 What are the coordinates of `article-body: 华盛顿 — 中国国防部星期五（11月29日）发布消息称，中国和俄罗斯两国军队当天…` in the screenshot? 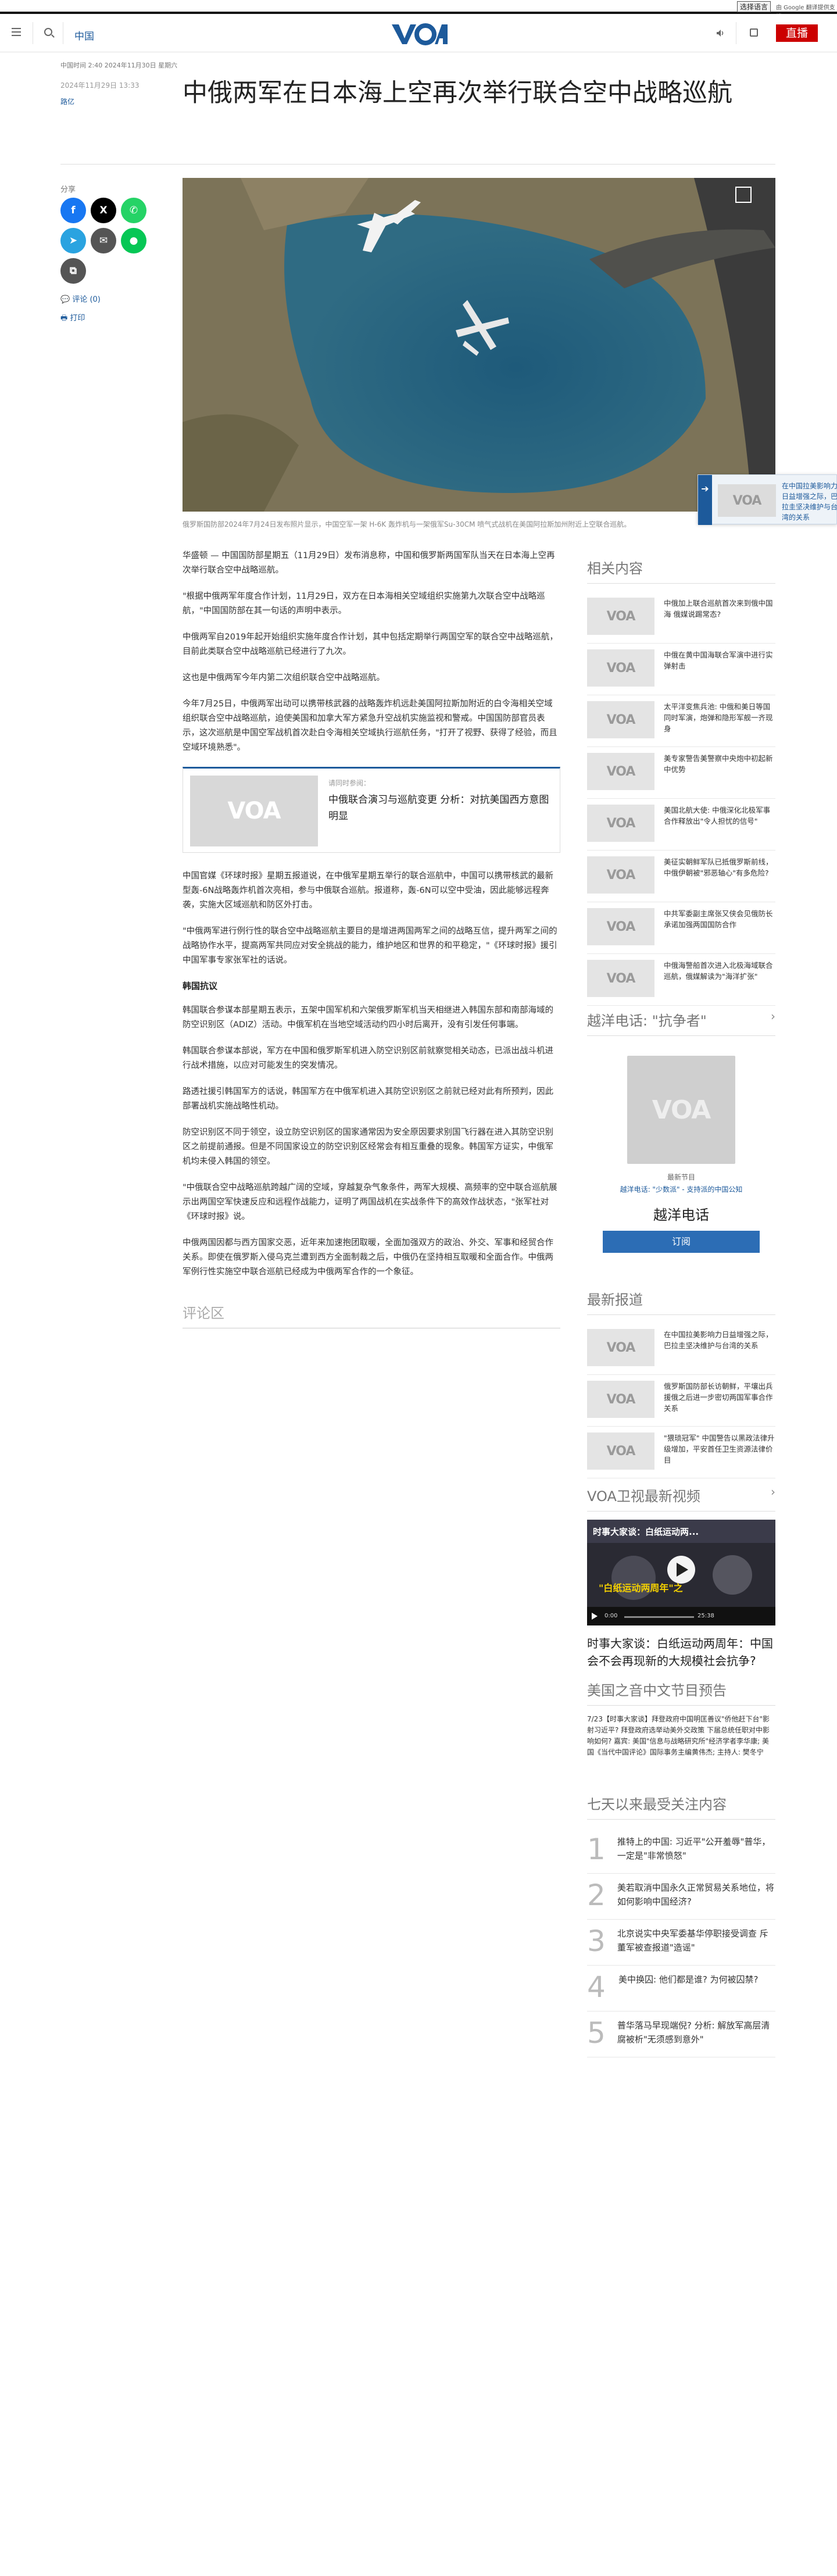 It's located at (371, 938).